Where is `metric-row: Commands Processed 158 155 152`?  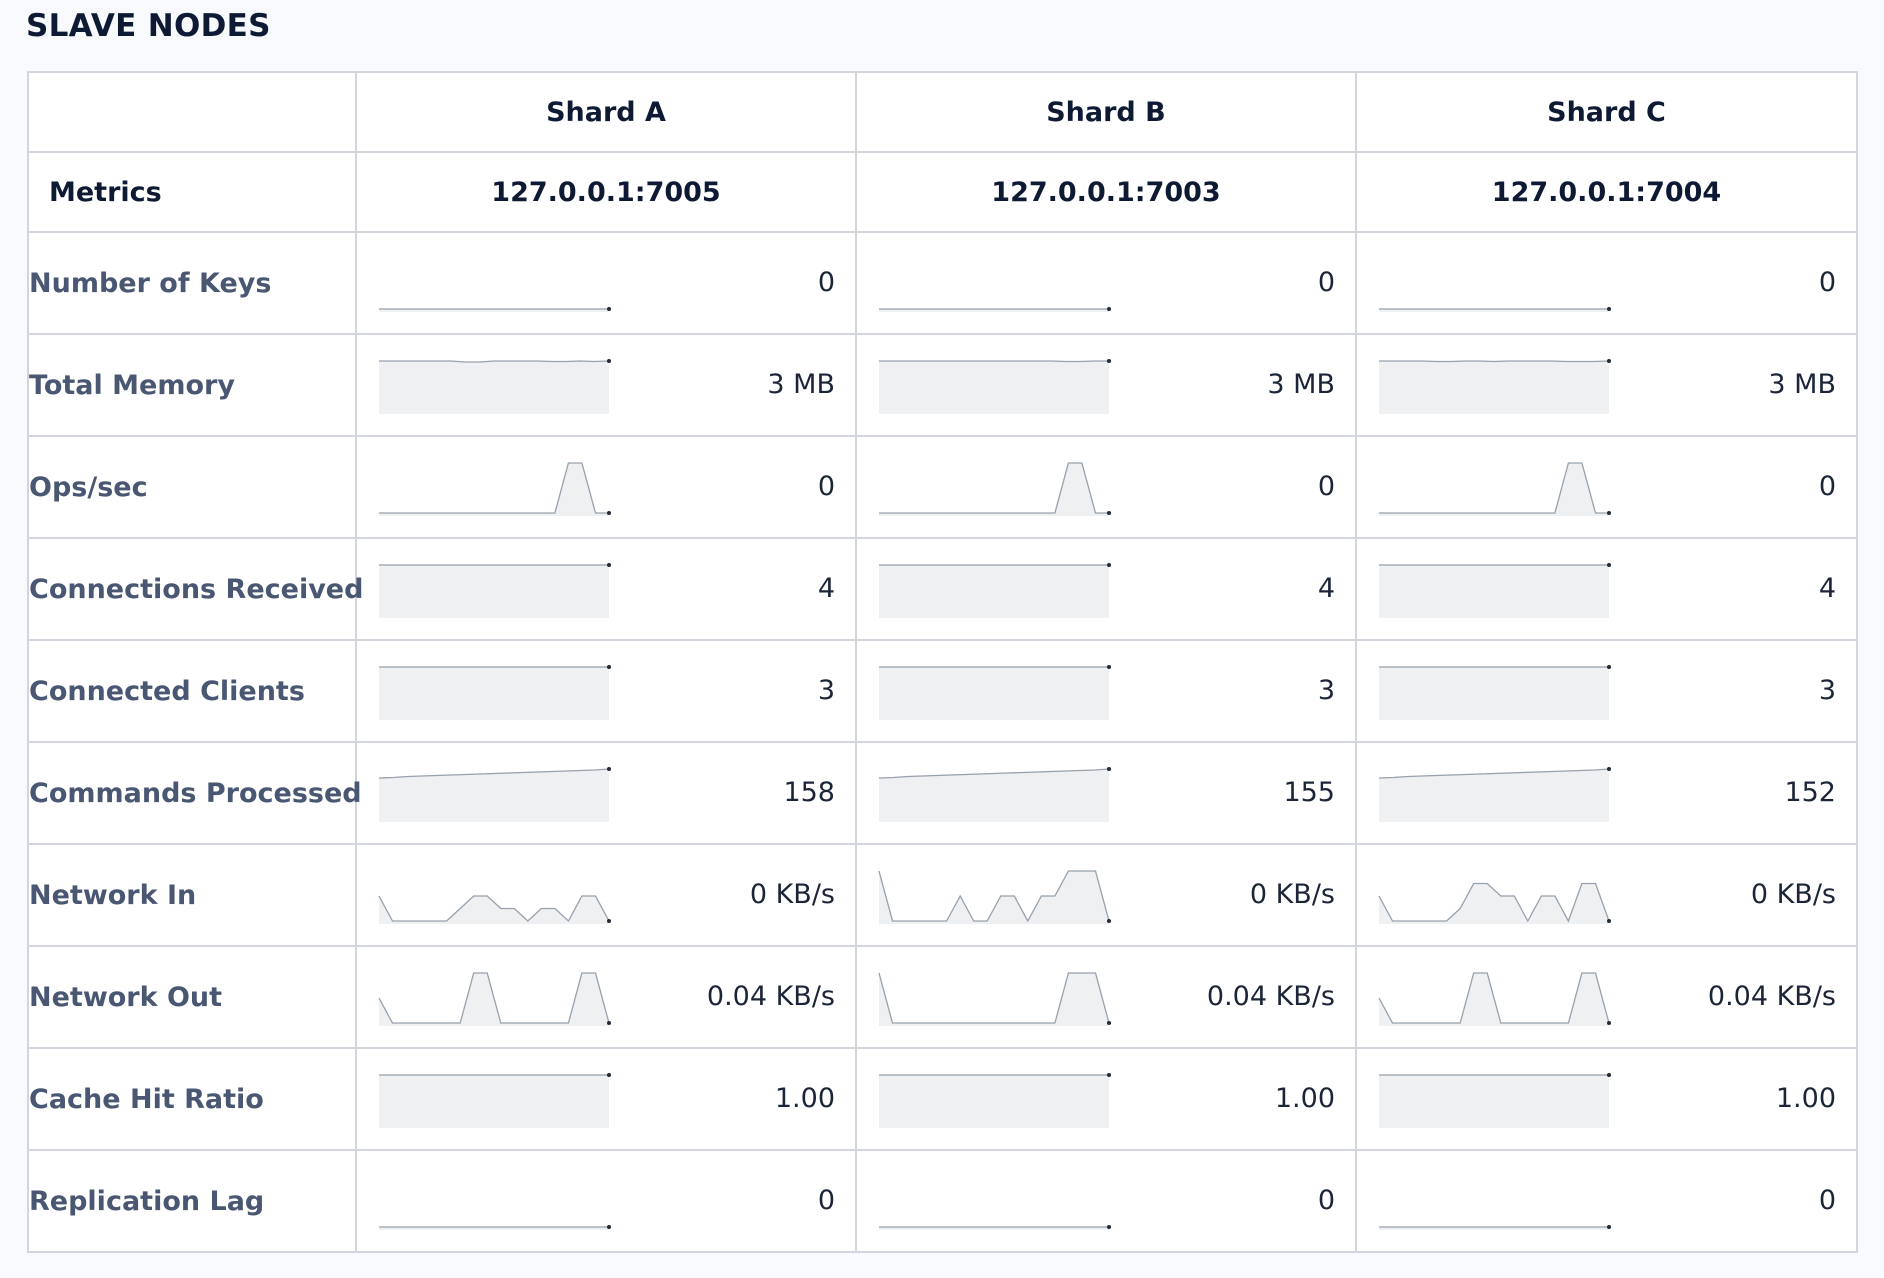 metric-row: Commands Processed 158 155 152 is located at coordinates (942, 793).